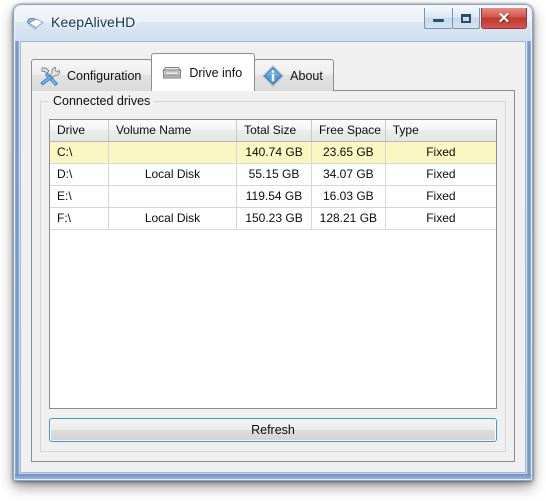 Image resolution: width=546 pixels, height=501 pixels. Describe the element at coordinates (273, 430) in the screenshot. I see `refresh-button: Refresh` at that location.